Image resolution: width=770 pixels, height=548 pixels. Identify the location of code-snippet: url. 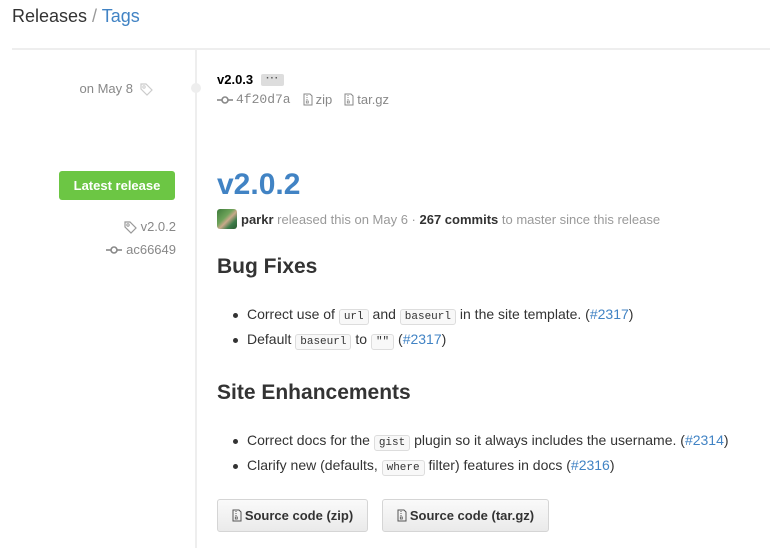
(353, 317).